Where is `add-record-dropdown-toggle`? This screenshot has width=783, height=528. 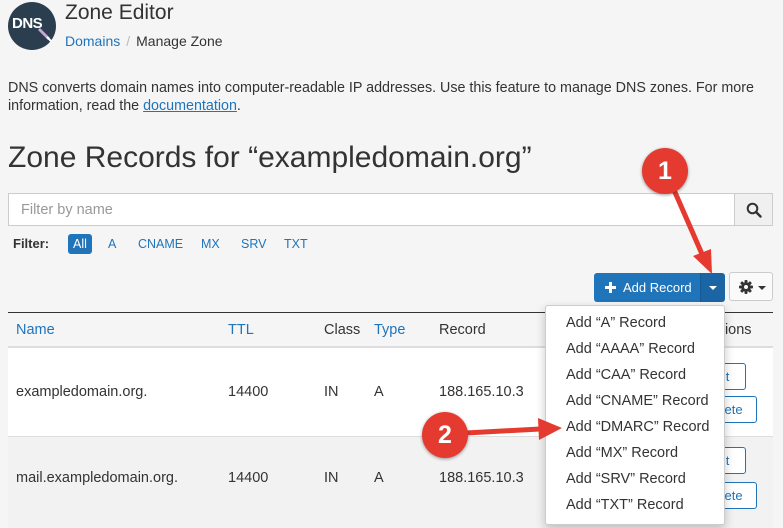 add-record-dropdown-toggle is located at coordinates (712, 287).